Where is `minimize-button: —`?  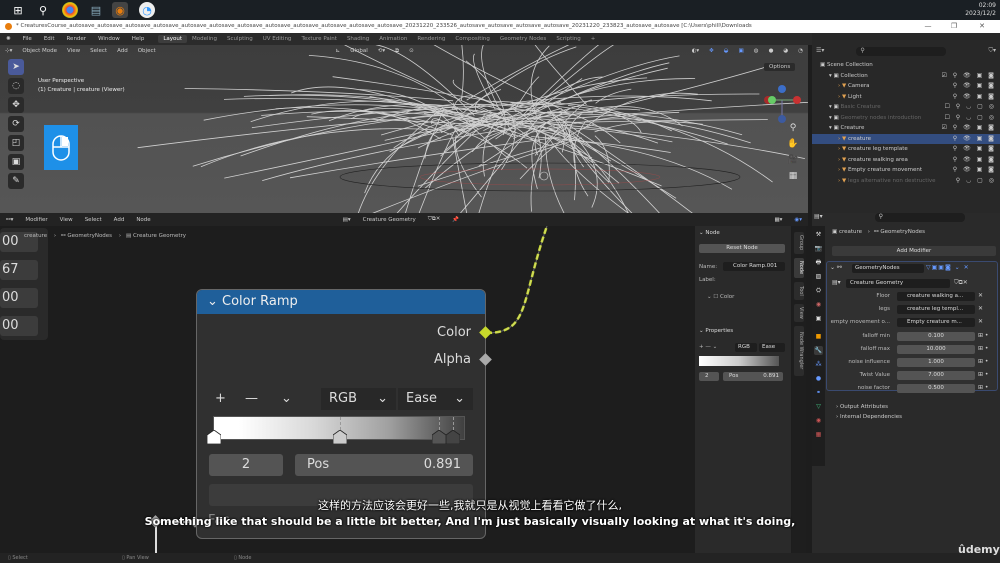 minimize-button: — is located at coordinates (928, 26).